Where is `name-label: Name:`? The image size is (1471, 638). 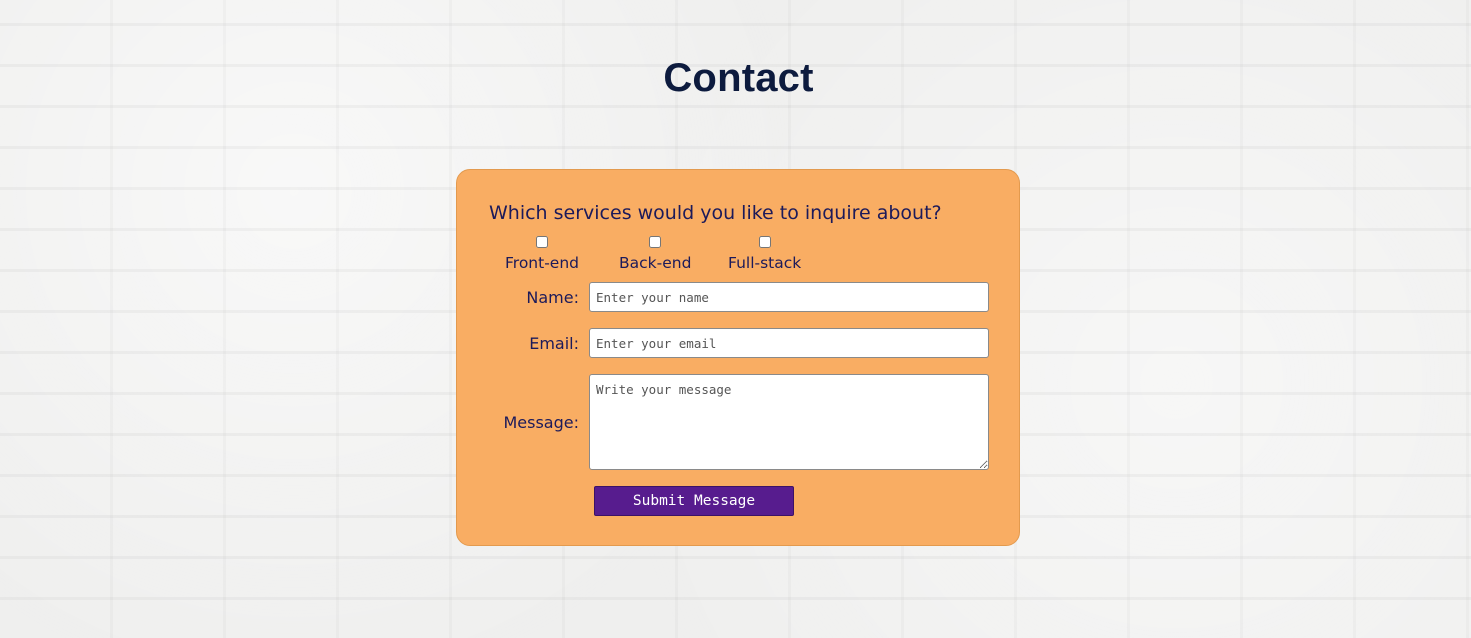
name-label: Name: is located at coordinates (552, 297).